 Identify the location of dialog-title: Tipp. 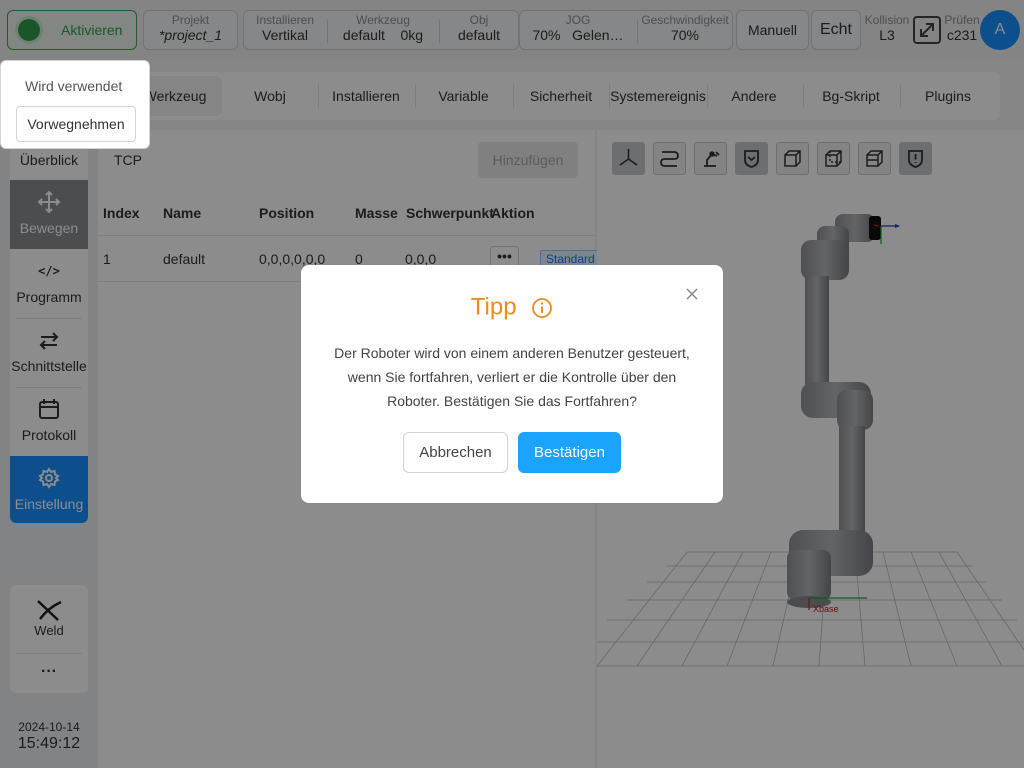
(493, 307).